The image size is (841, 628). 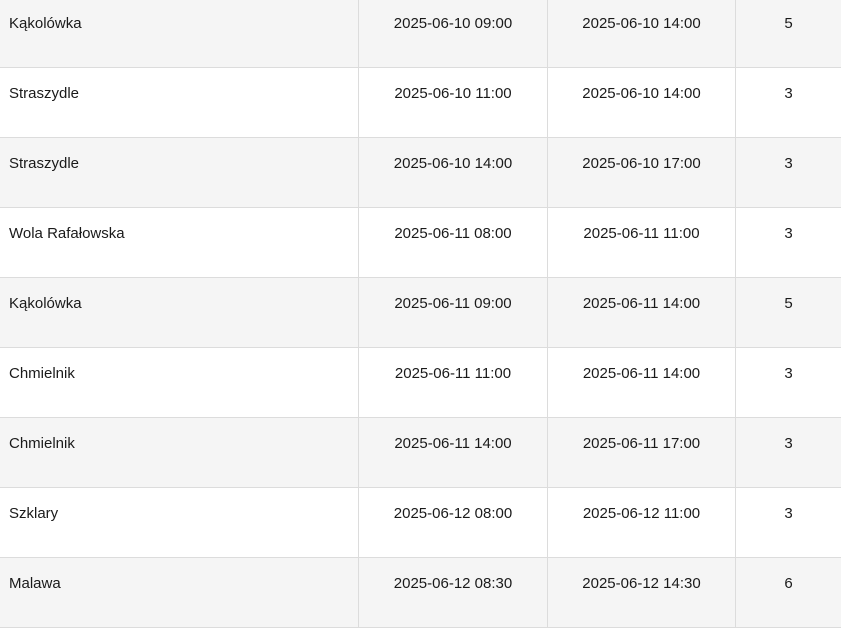 I want to click on start-time-cell: 2025-06-11 11:00, so click(x=453, y=382).